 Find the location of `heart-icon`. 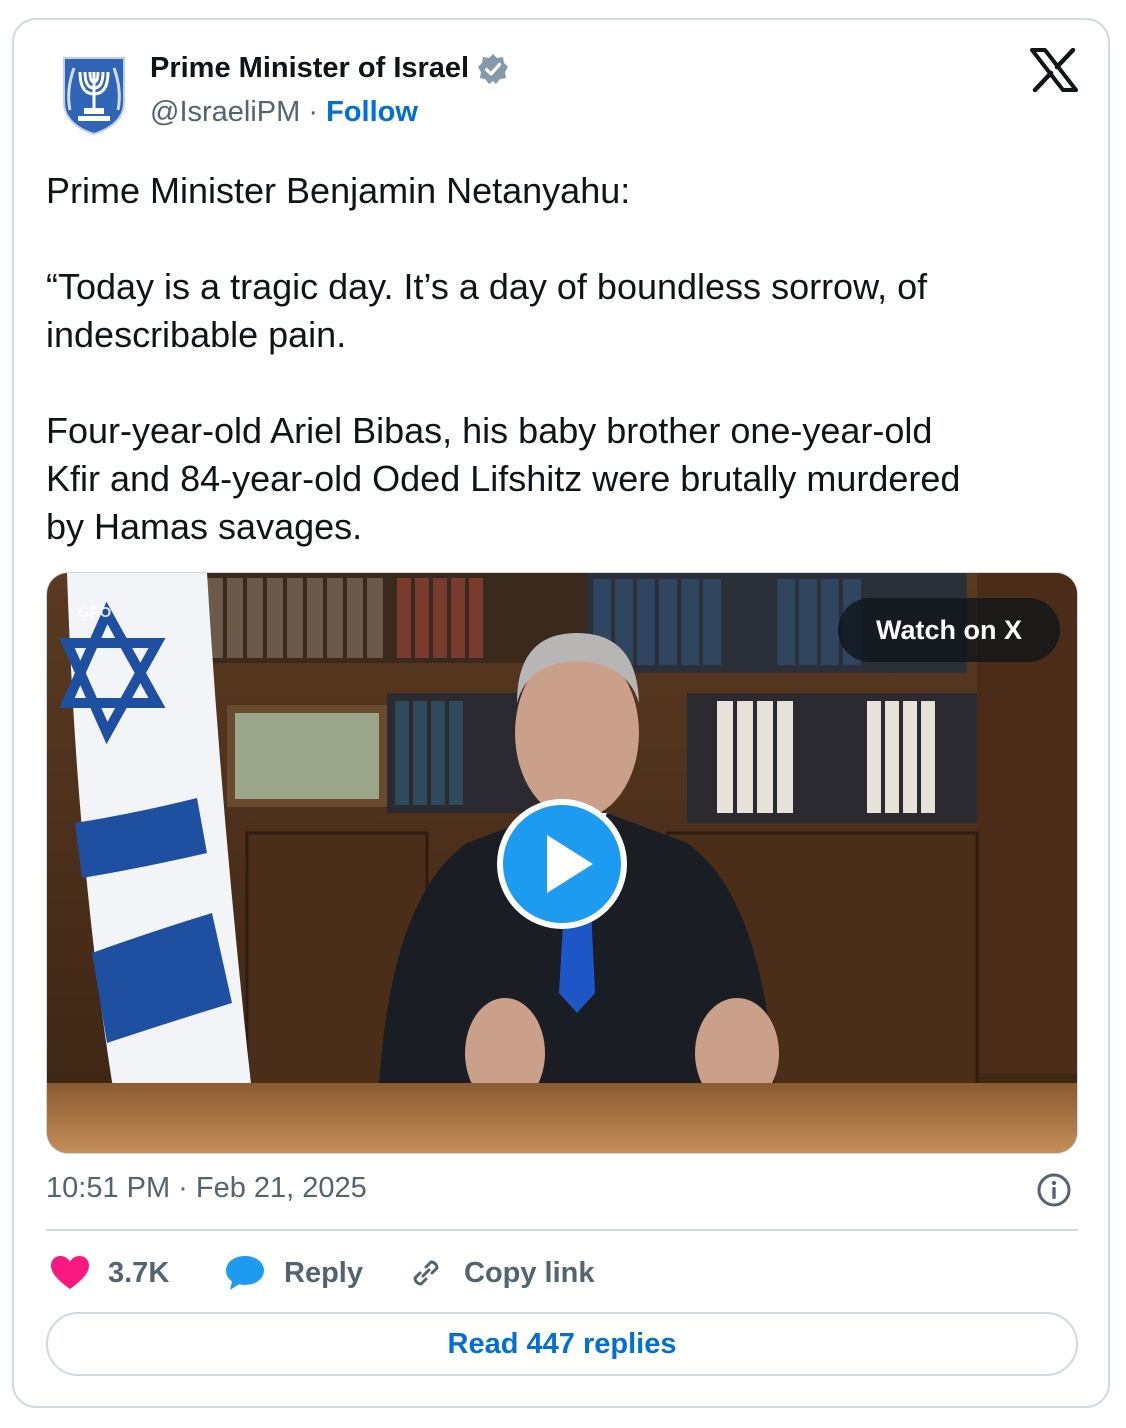

heart-icon is located at coordinates (70, 1272).